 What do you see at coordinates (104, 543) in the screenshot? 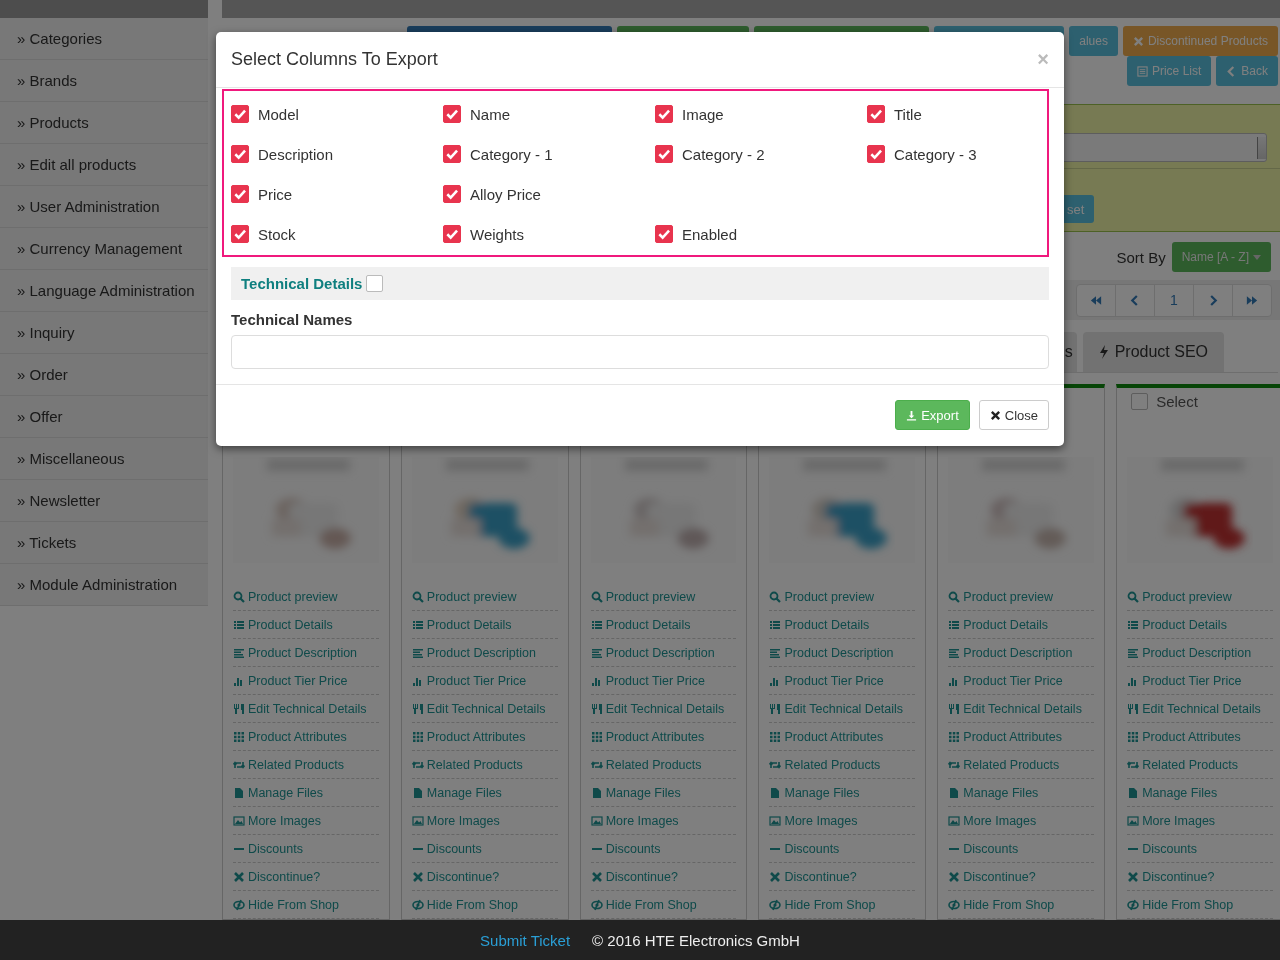
I see `sidebar-item: » Tickets` at bounding box center [104, 543].